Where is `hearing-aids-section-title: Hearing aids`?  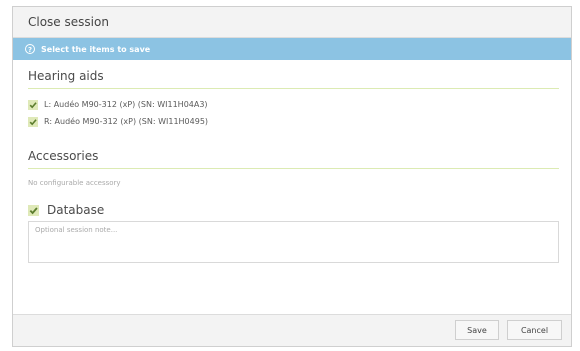 hearing-aids-section-title: Hearing aids is located at coordinates (293, 79).